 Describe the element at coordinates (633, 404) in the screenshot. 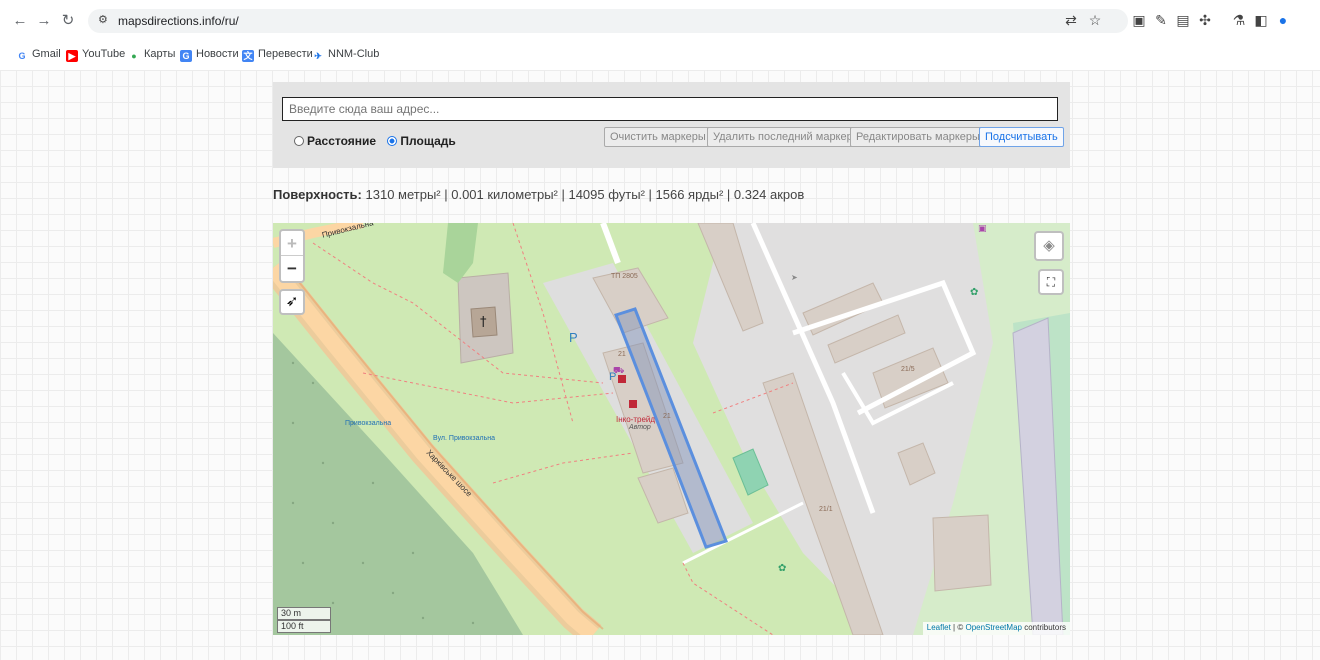

I see `shop-marker` at that location.